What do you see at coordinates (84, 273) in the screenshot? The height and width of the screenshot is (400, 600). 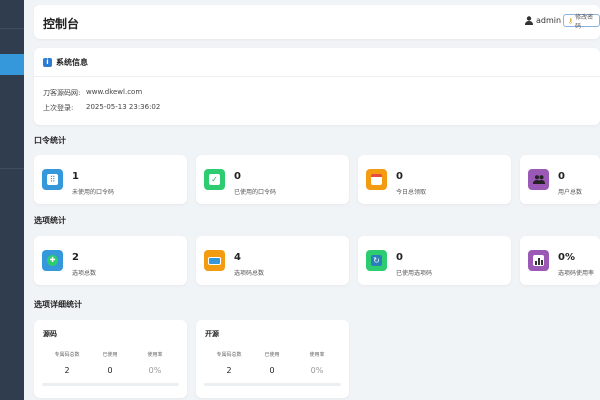 I see `stat-label: 选项总数` at bounding box center [84, 273].